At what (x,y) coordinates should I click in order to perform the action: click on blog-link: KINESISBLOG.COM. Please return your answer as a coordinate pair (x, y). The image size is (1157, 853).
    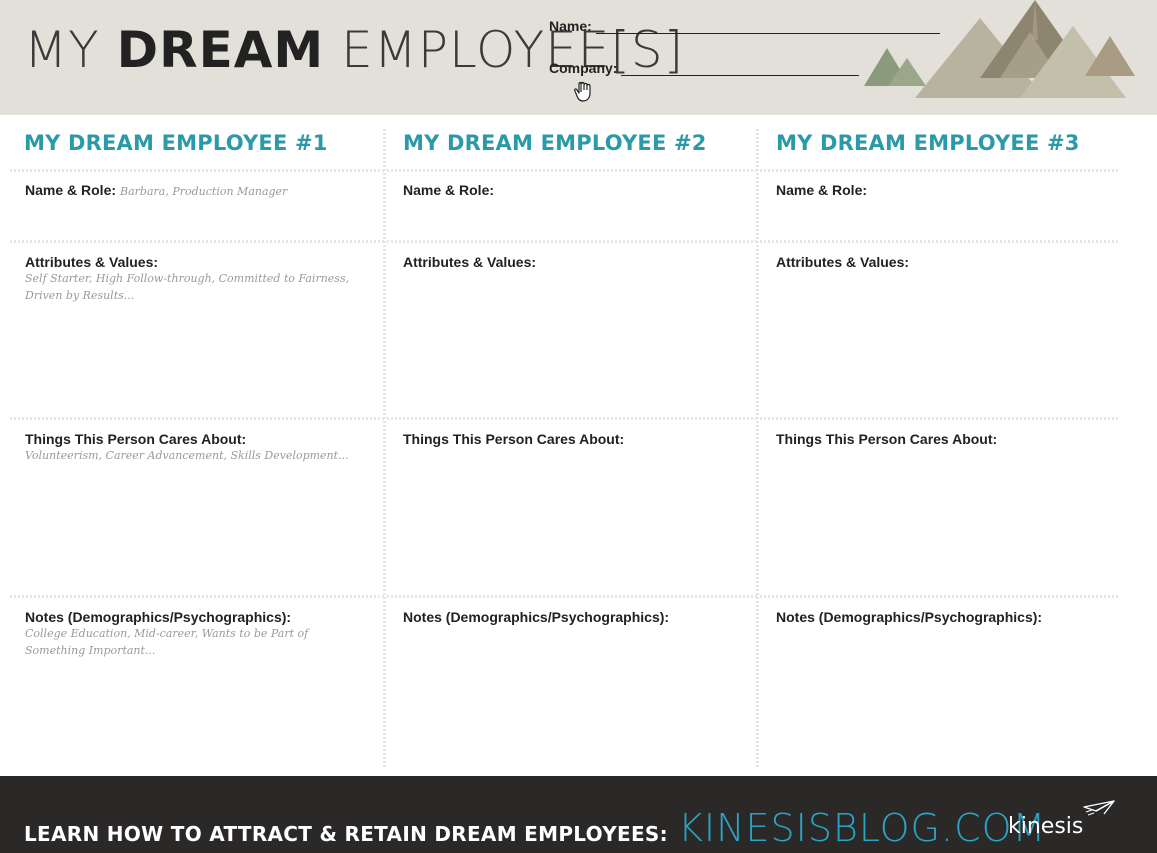
    Looking at the image, I should click on (862, 828).